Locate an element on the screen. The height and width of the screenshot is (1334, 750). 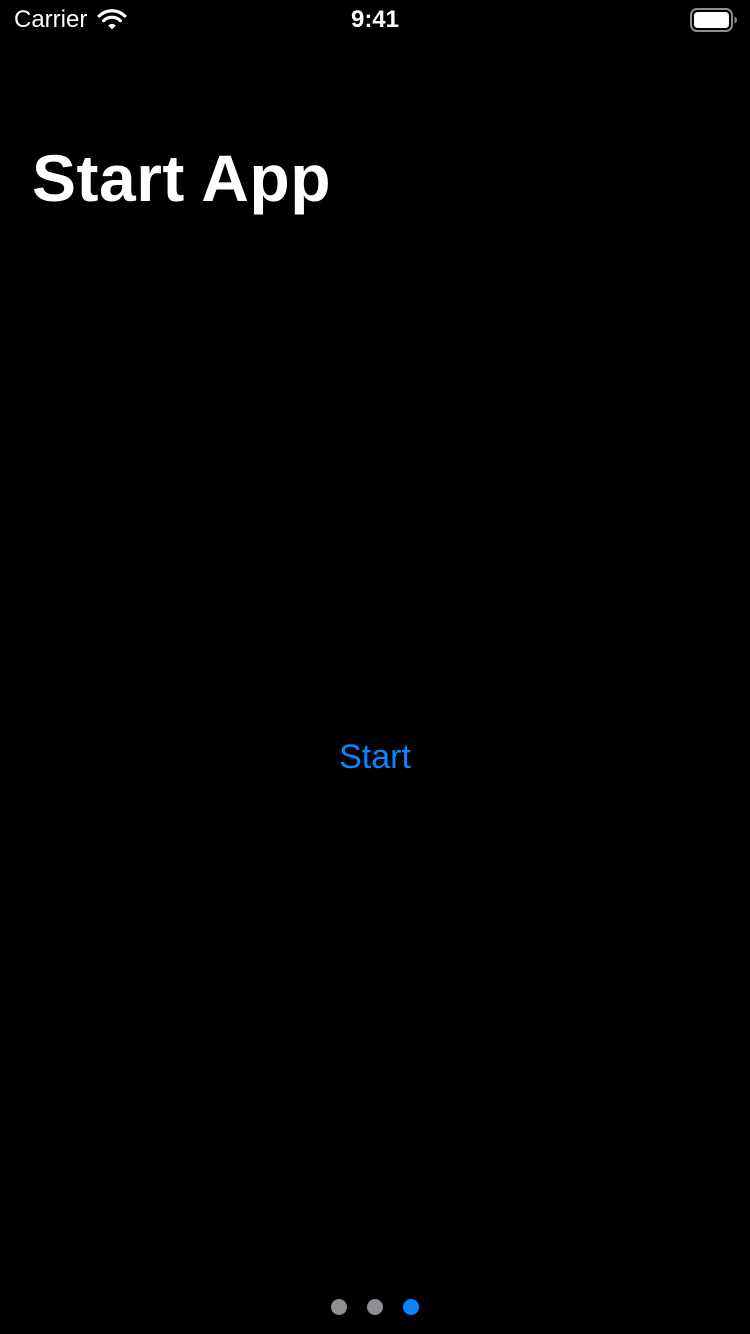
clock-time: 9:41 is located at coordinates (375, 19).